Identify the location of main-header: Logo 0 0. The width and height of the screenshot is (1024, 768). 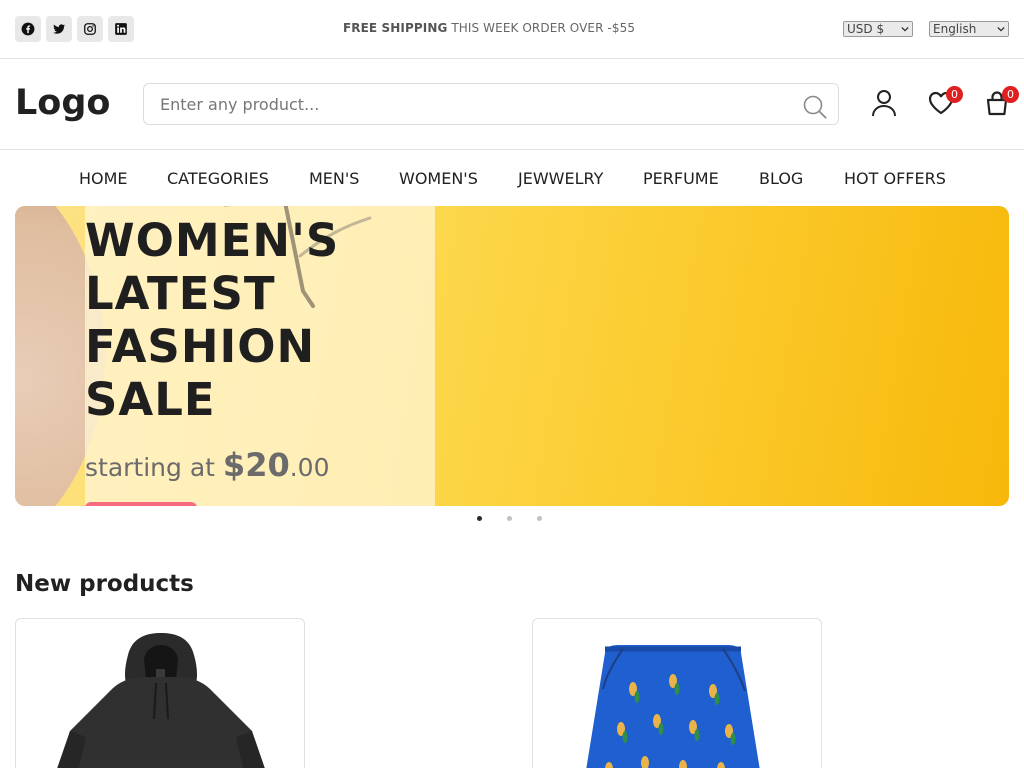
(512, 104).